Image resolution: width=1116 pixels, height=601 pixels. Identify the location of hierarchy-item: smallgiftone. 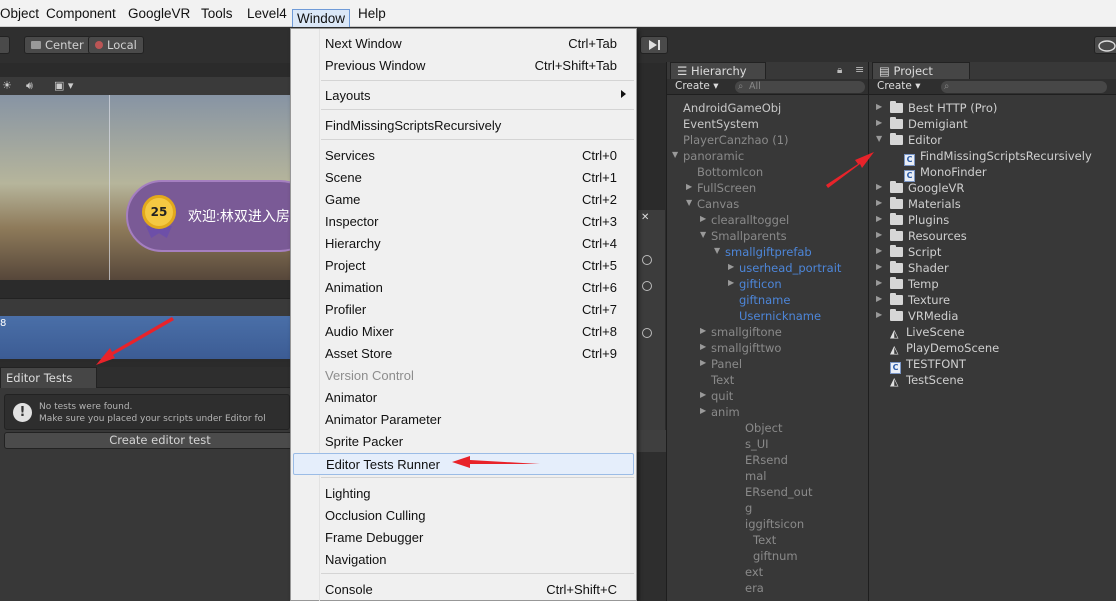
(746, 332).